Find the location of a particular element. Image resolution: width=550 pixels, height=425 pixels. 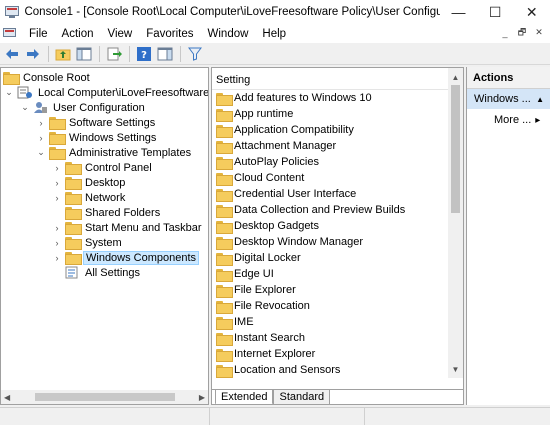

list-item: Data Collection and Preview Builds is located at coordinates (310, 210).